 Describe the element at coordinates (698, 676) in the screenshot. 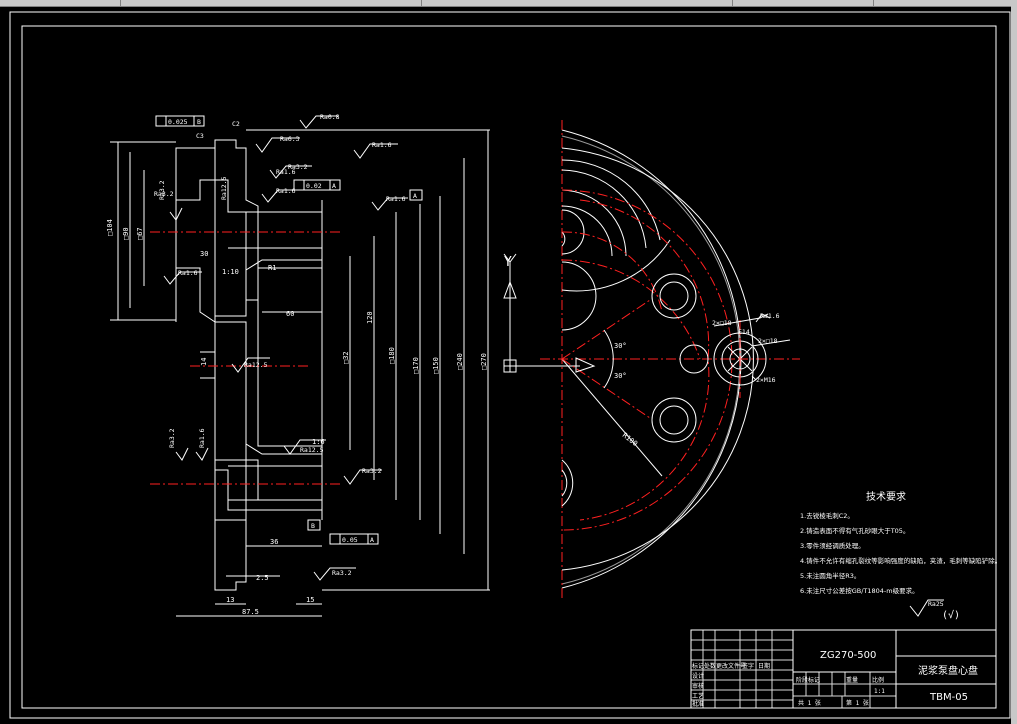

I see `tb-design: 设计` at that location.